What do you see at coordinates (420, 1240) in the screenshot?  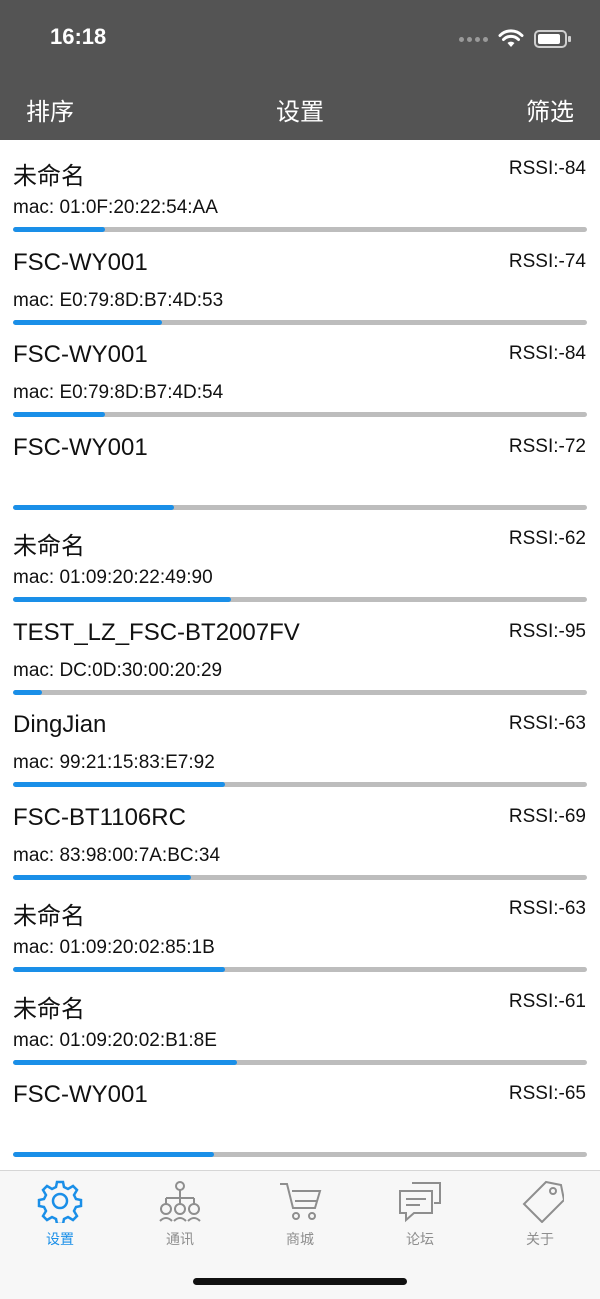 I see `tab-label: 论坛` at bounding box center [420, 1240].